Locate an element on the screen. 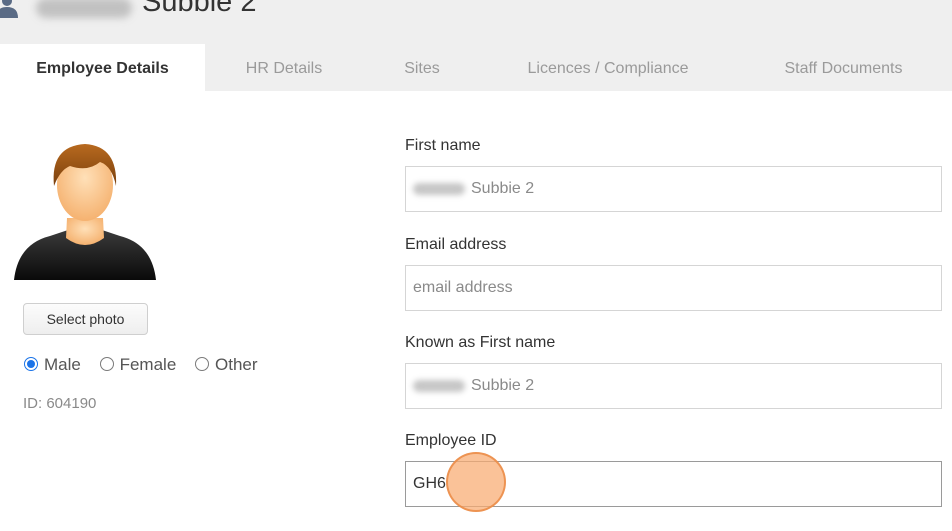 This screenshot has height=531, width=952. redacted-name is located at coordinates (84, 9).